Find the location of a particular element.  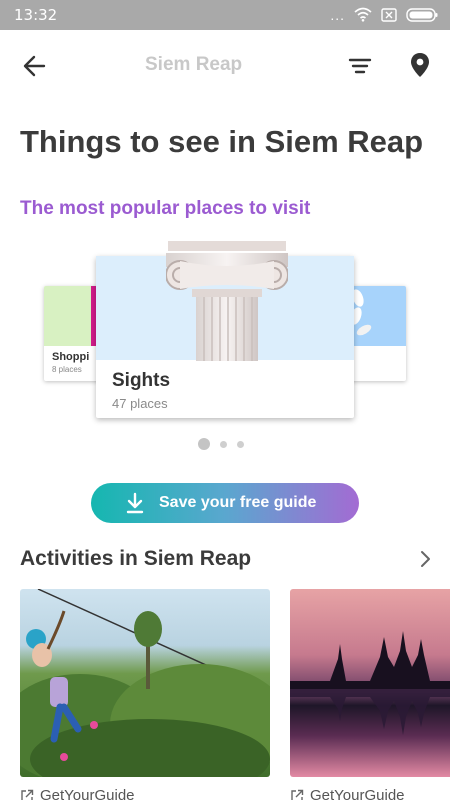

chevron-right-icon is located at coordinates (425, 559).